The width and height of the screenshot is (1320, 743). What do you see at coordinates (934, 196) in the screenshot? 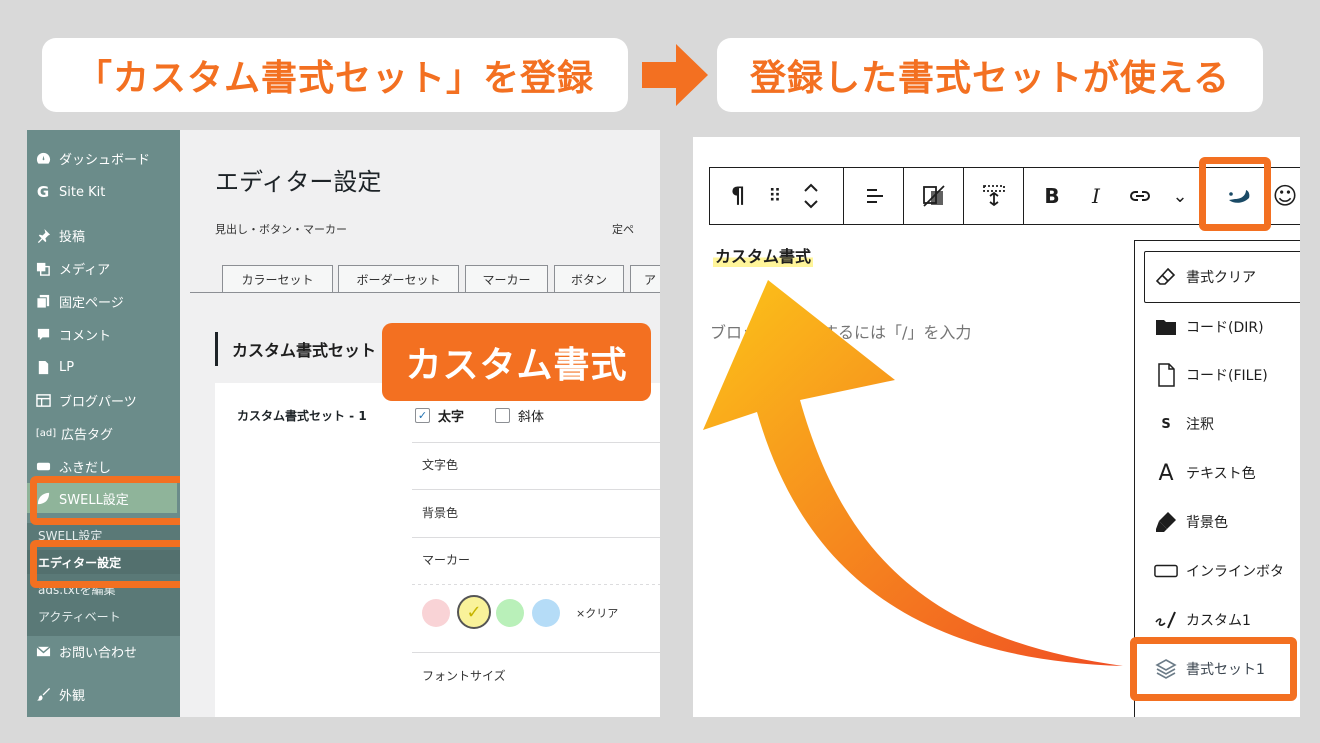
I see `device-visibility-icon` at bounding box center [934, 196].